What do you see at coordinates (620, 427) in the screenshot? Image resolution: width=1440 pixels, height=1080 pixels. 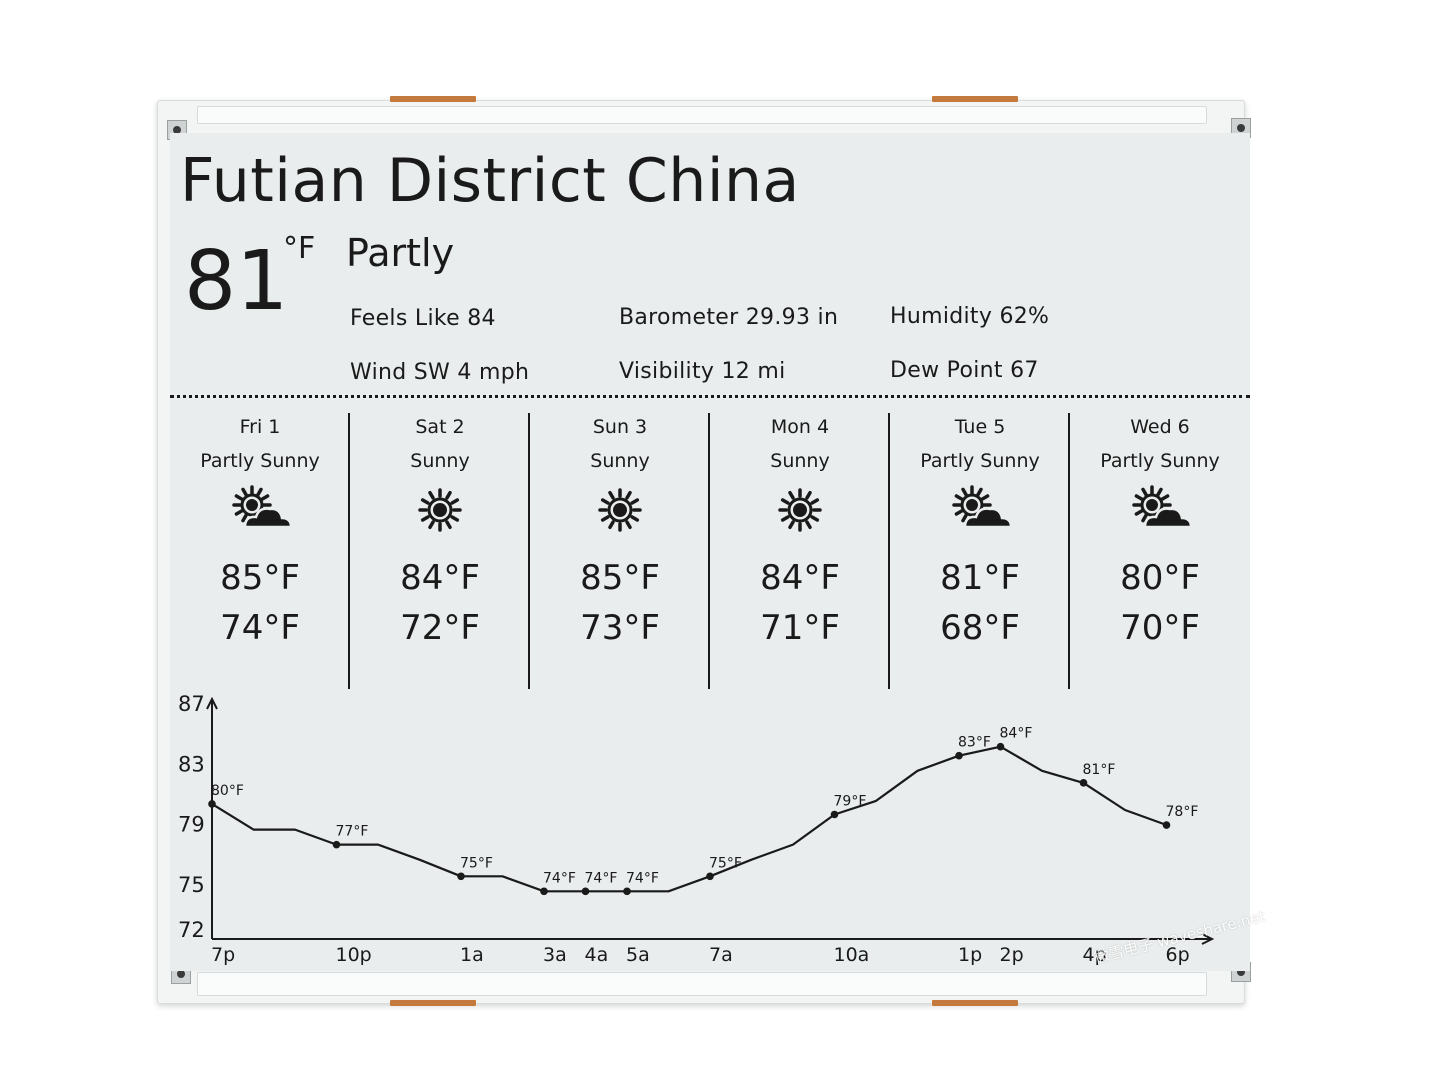 I see `forecast-day-name: Sun 3` at bounding box center [620, 427].